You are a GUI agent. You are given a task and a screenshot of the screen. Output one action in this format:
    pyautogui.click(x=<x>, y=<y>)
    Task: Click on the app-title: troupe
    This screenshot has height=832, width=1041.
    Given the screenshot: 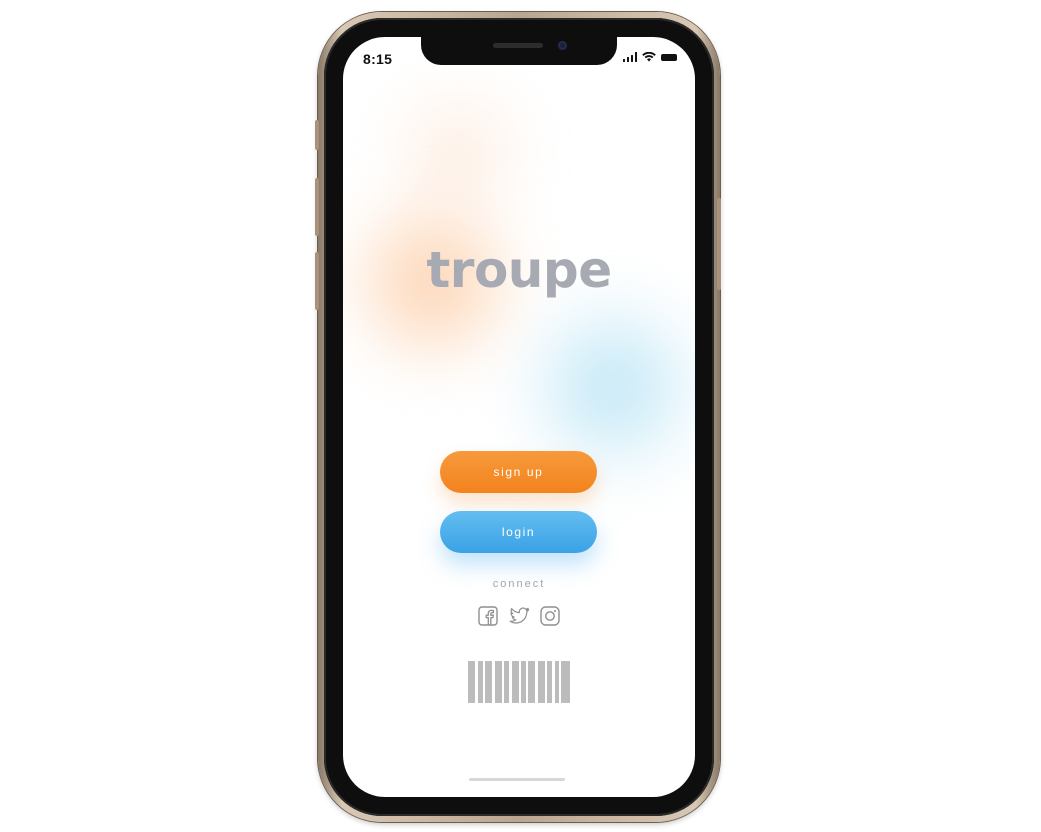 What is the action you would take?
    pyautogui.click(x=519, y=270)
    